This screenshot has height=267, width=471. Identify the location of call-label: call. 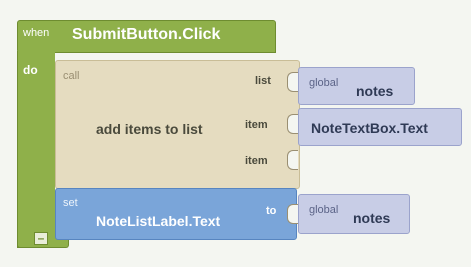
(71, 76).